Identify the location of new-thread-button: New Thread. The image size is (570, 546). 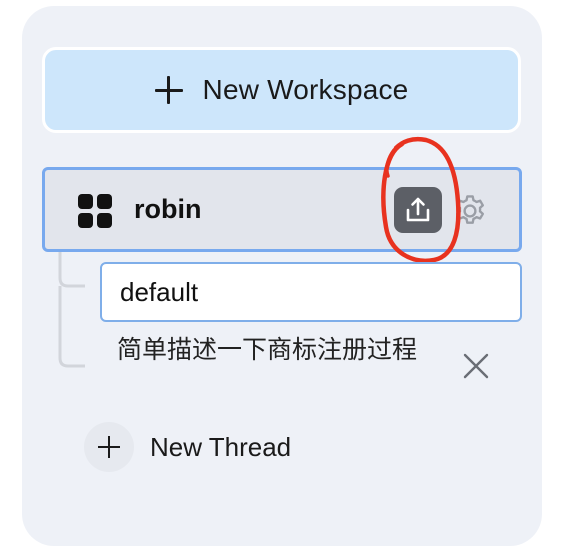
(187, 447).